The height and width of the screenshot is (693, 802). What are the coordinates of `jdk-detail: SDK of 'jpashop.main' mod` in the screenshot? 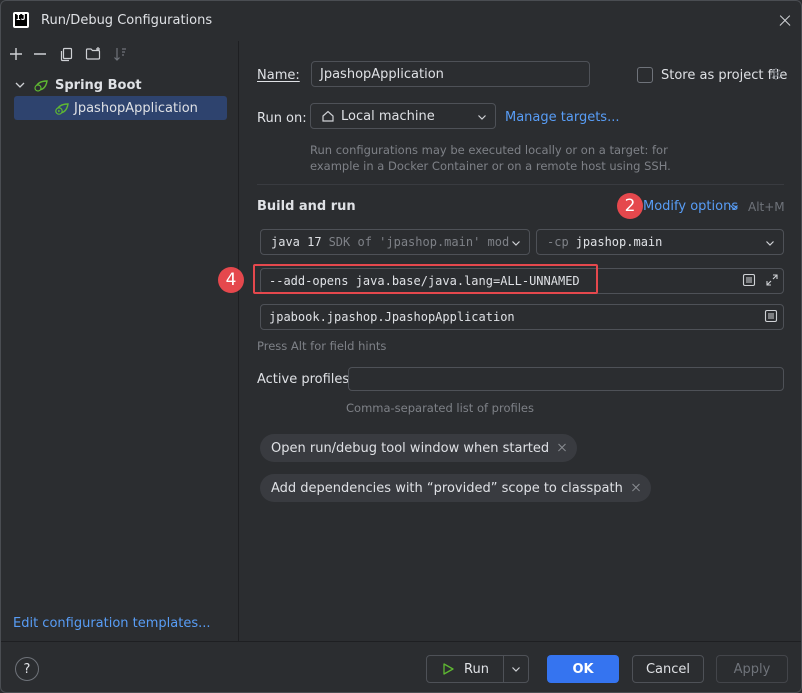 It's located at (419, 242).